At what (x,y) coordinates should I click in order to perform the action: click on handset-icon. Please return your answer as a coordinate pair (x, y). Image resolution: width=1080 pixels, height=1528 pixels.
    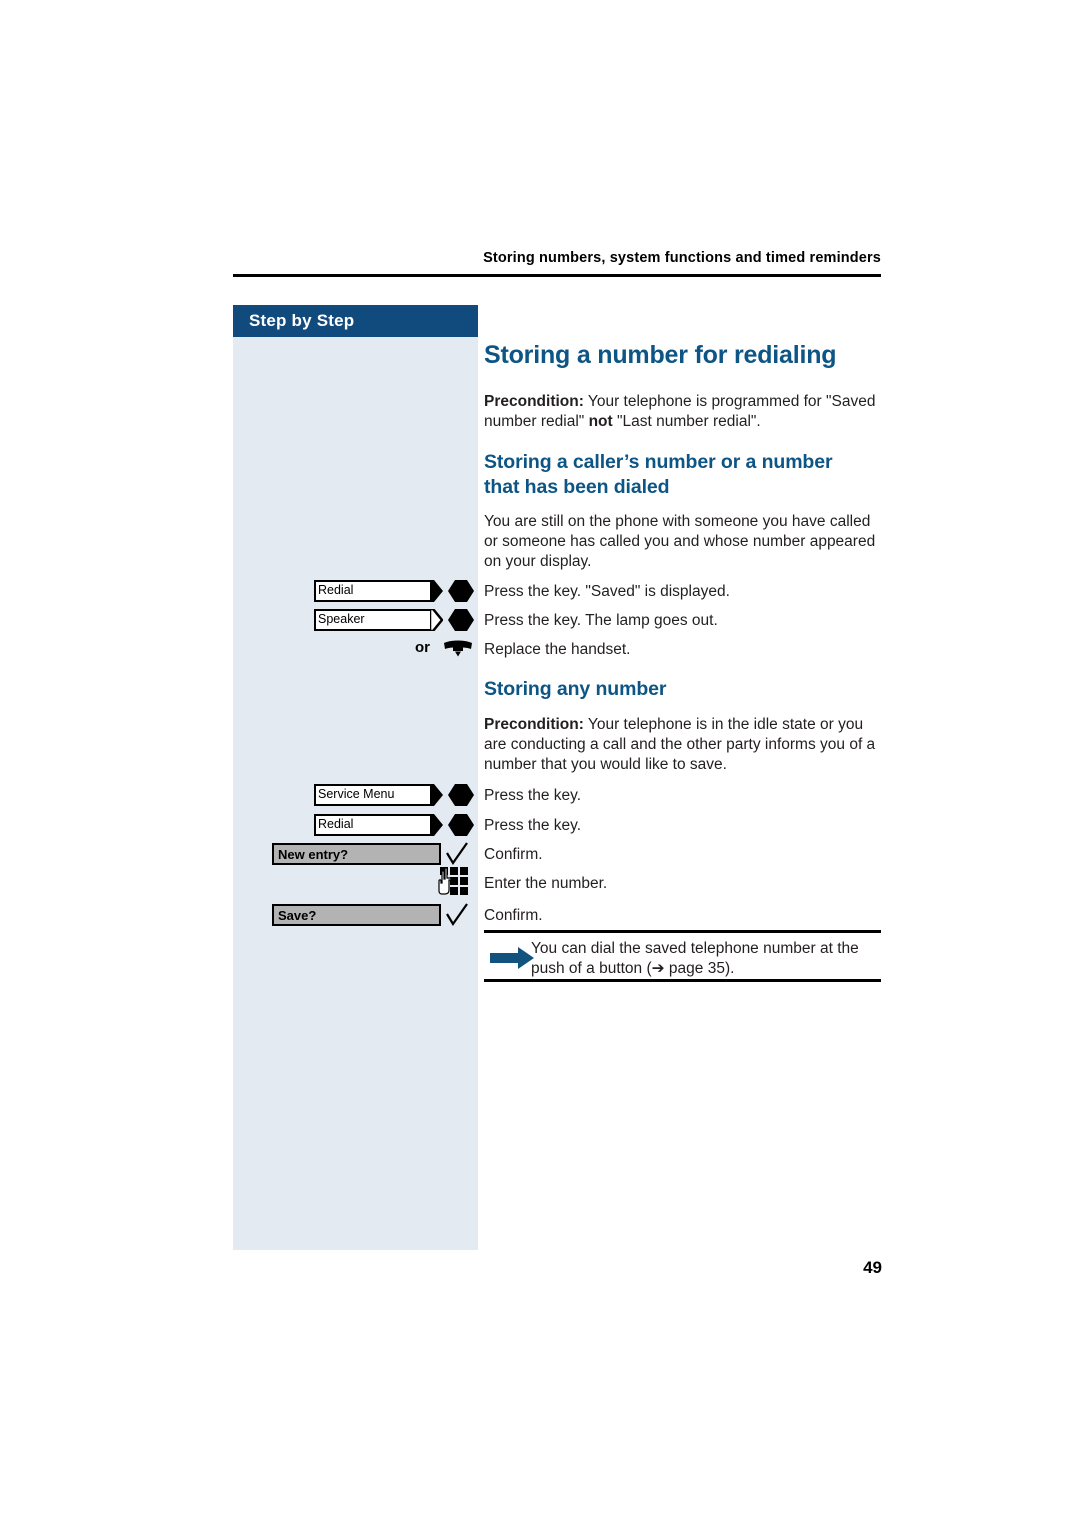
    Looking at the image, I should click on (458, 648).